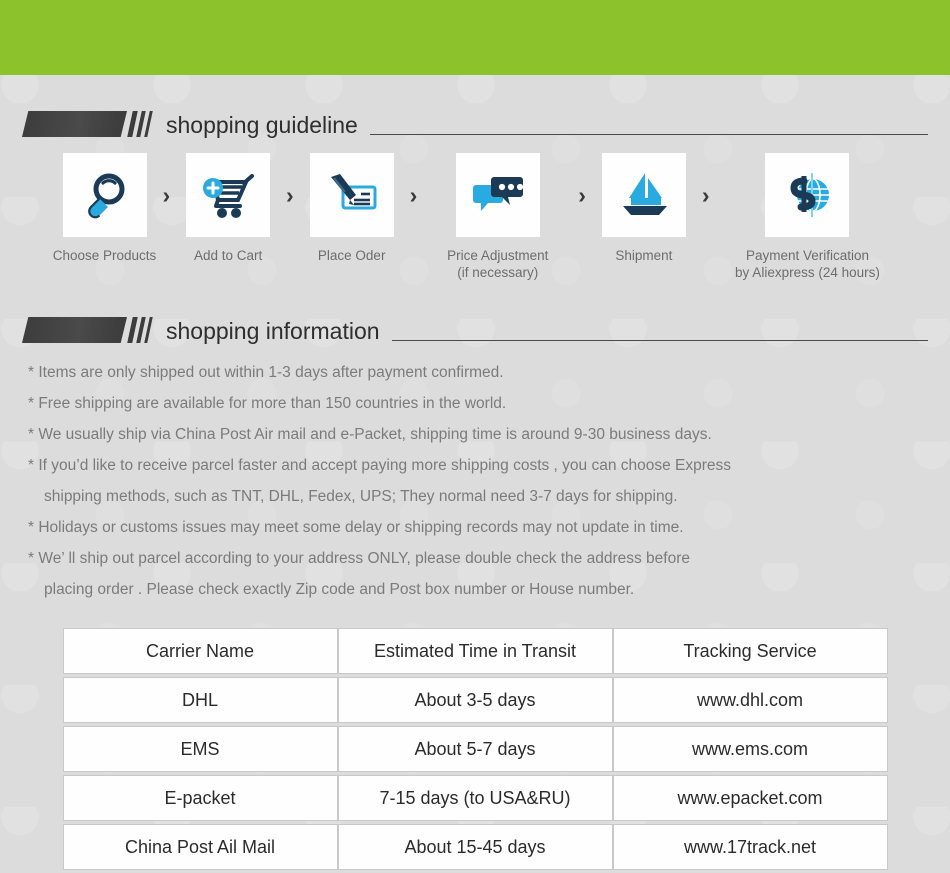  I want to click on shopping-information-header: shopping information, so click(475, 321).